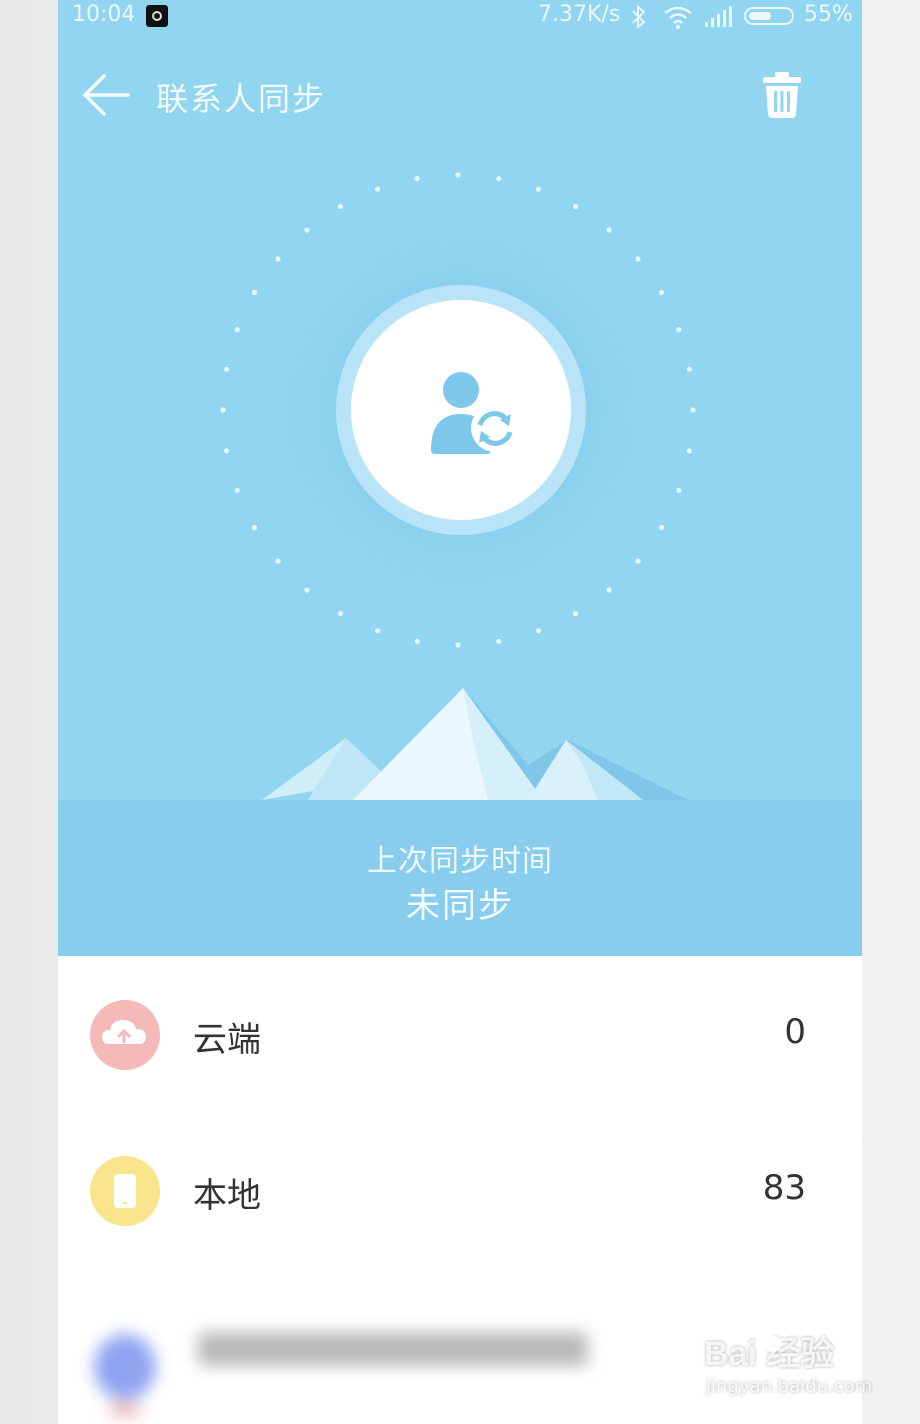  I want to click on battery-percent: 55%, so click(828, 14).